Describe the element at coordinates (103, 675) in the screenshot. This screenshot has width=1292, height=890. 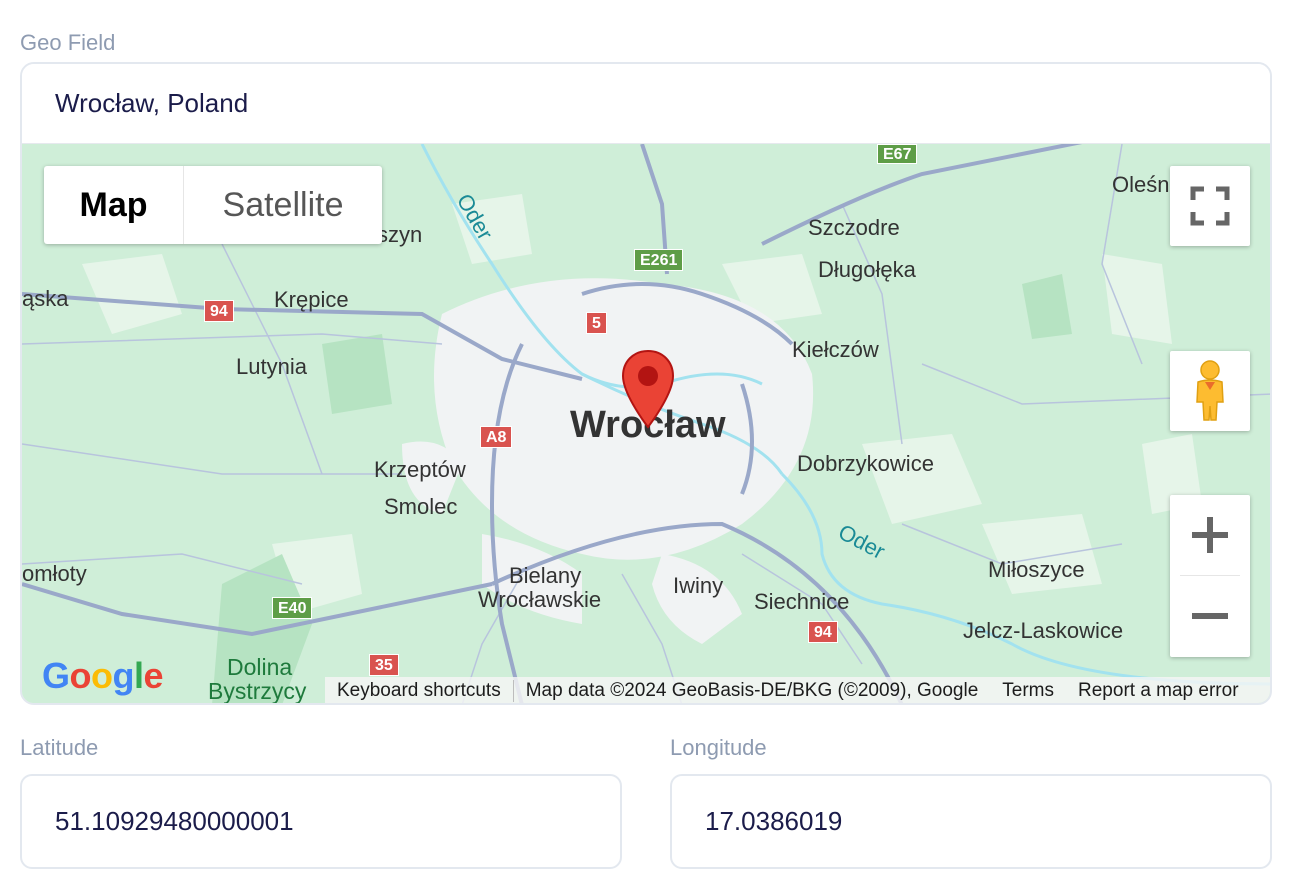
I see `google-logo: Google` at that location.